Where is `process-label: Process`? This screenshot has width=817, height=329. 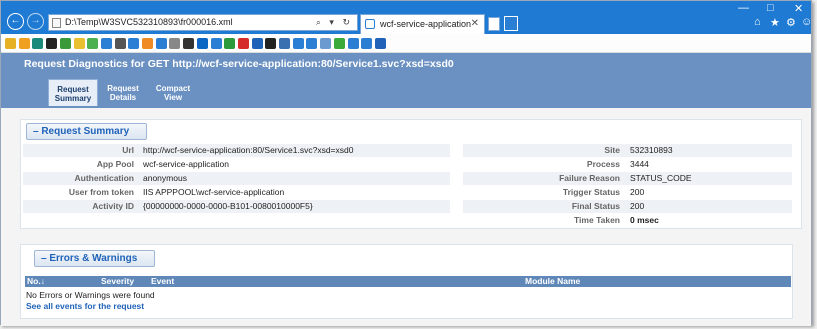 process-label: Process is located at coordinates (603, 164).